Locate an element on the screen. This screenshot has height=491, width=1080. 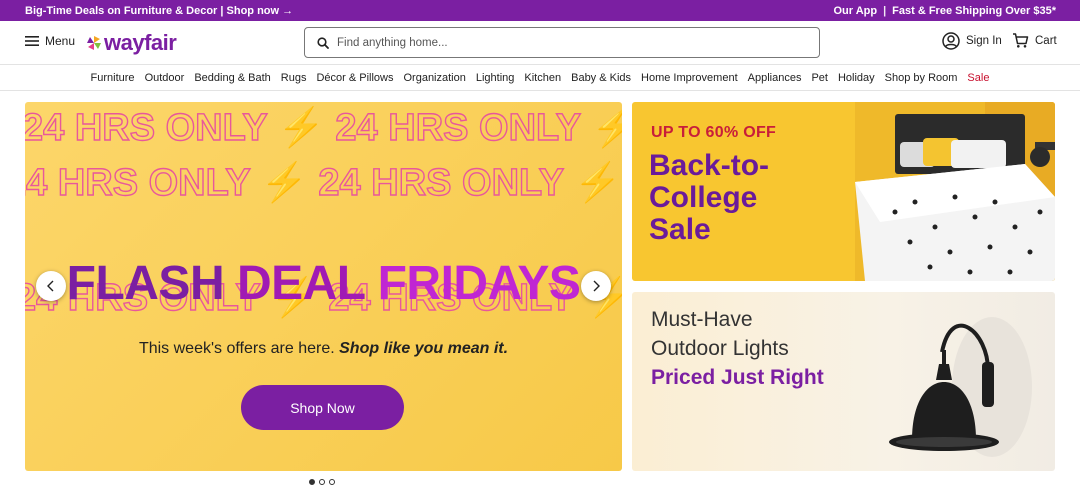
cart-button: Cart is located at coordinates (1034, 40).